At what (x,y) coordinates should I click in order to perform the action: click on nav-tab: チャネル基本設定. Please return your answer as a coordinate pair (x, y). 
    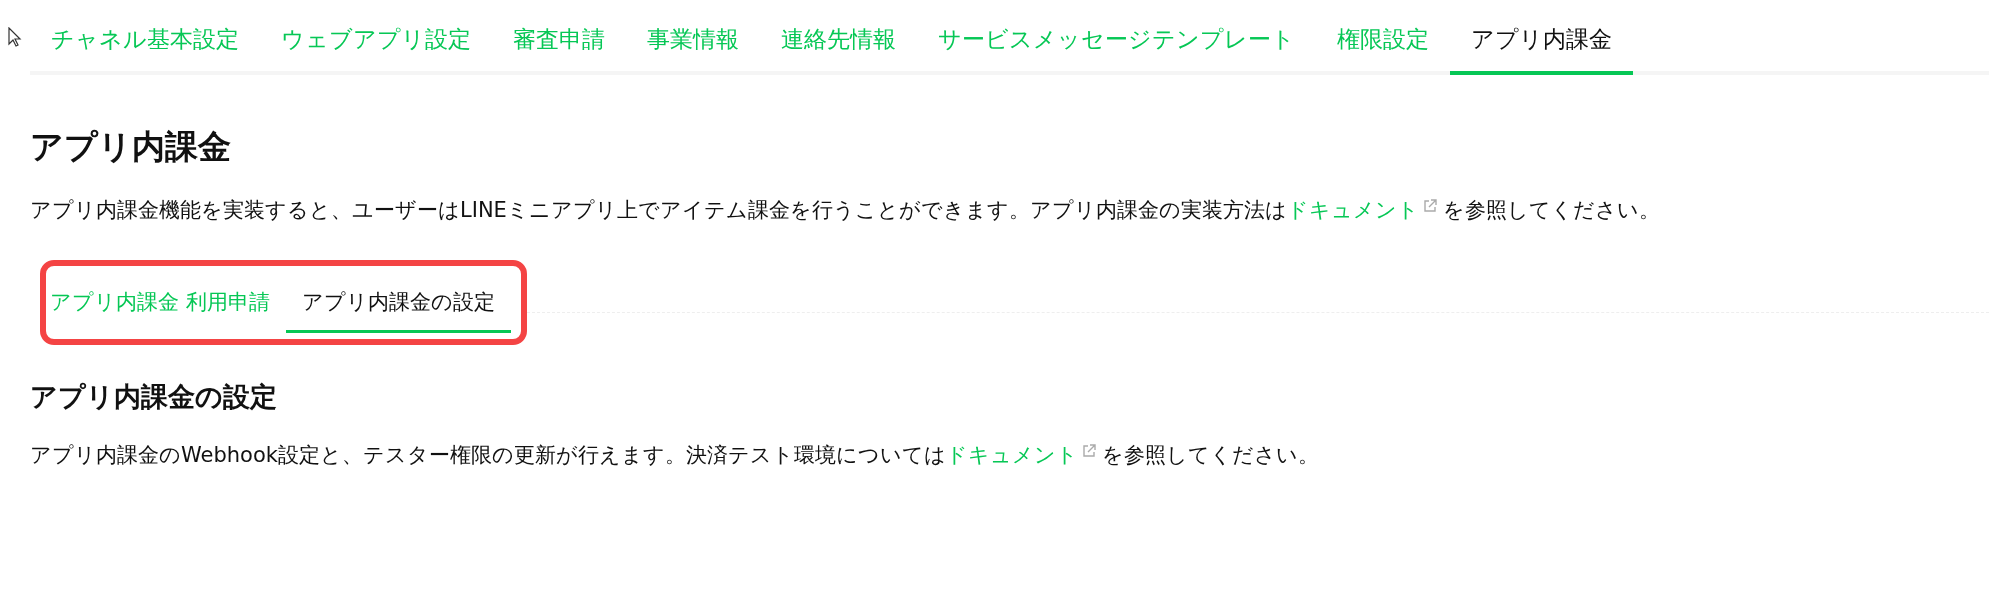
    Looking at the image, I should click on (145, 46).